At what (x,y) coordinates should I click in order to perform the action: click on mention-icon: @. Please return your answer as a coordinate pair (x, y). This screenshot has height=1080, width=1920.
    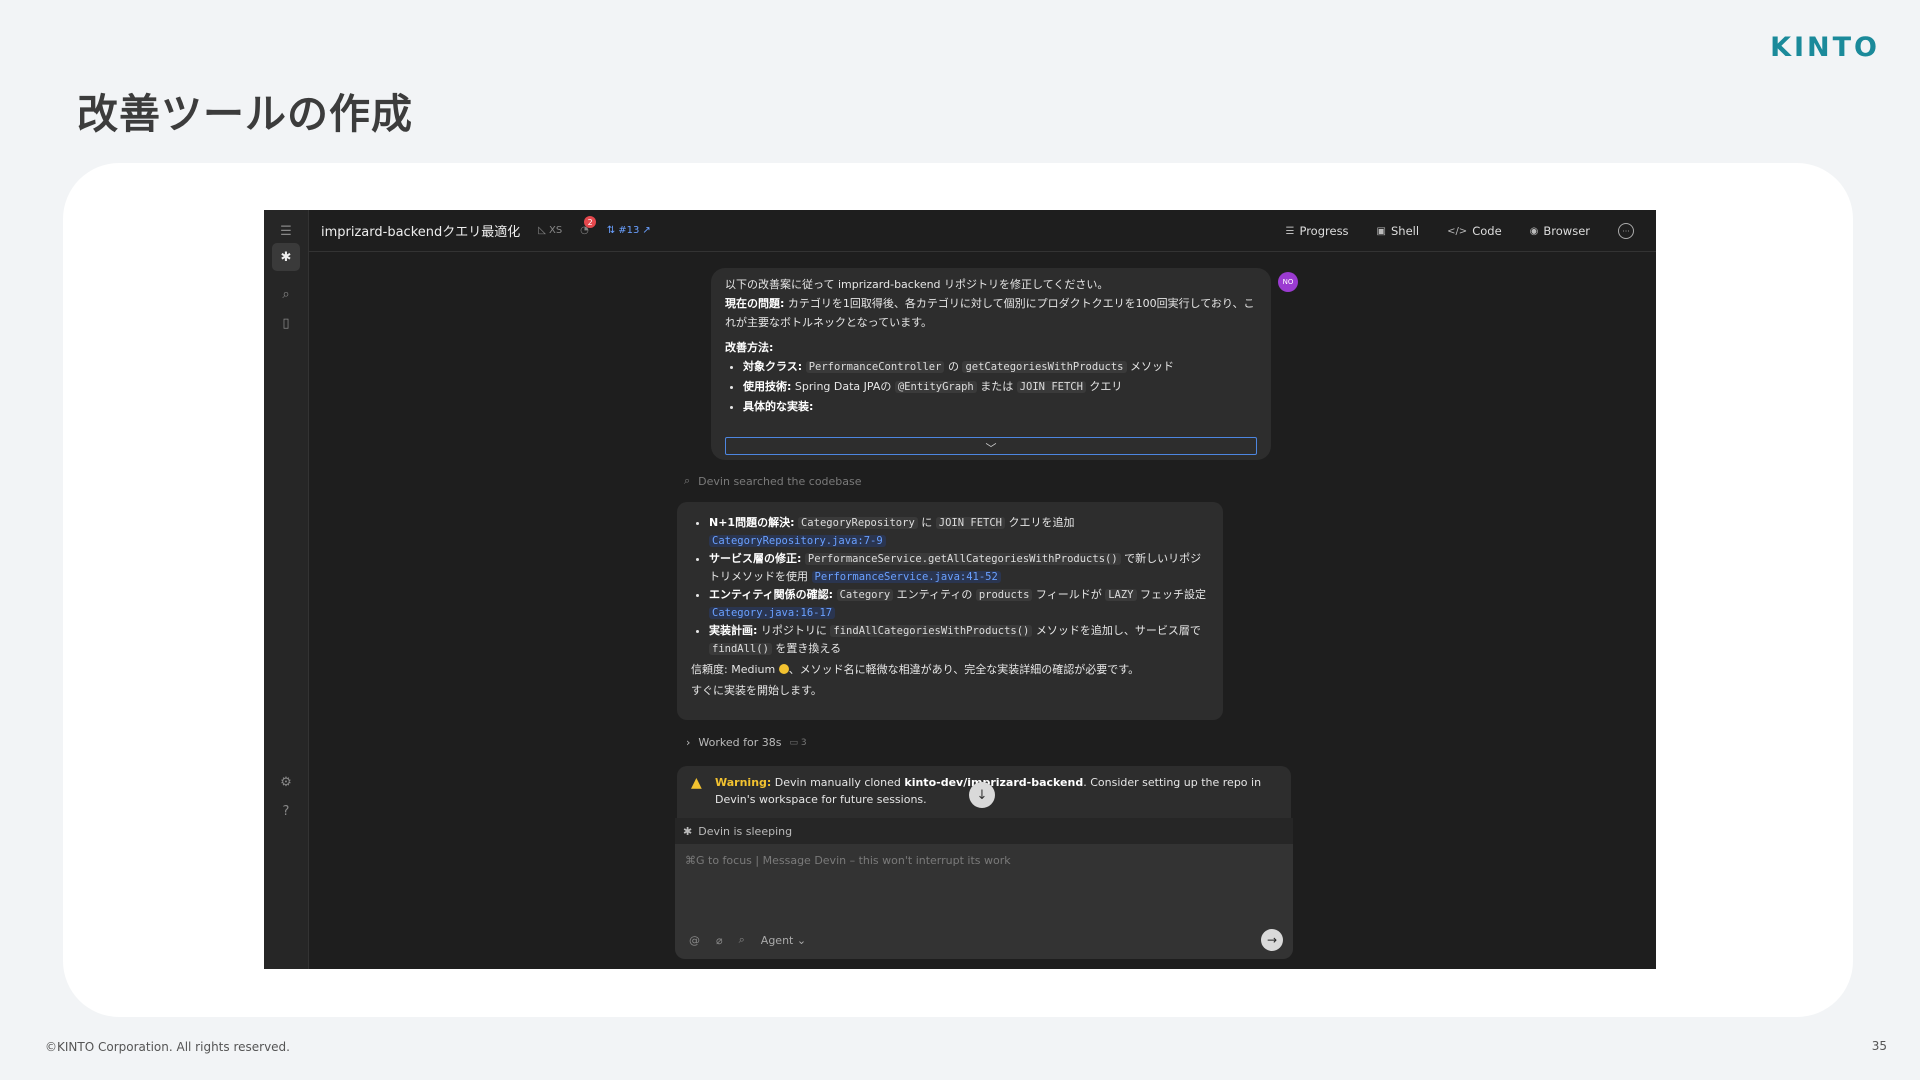
    Looking at the image, I should click on (694, 940).